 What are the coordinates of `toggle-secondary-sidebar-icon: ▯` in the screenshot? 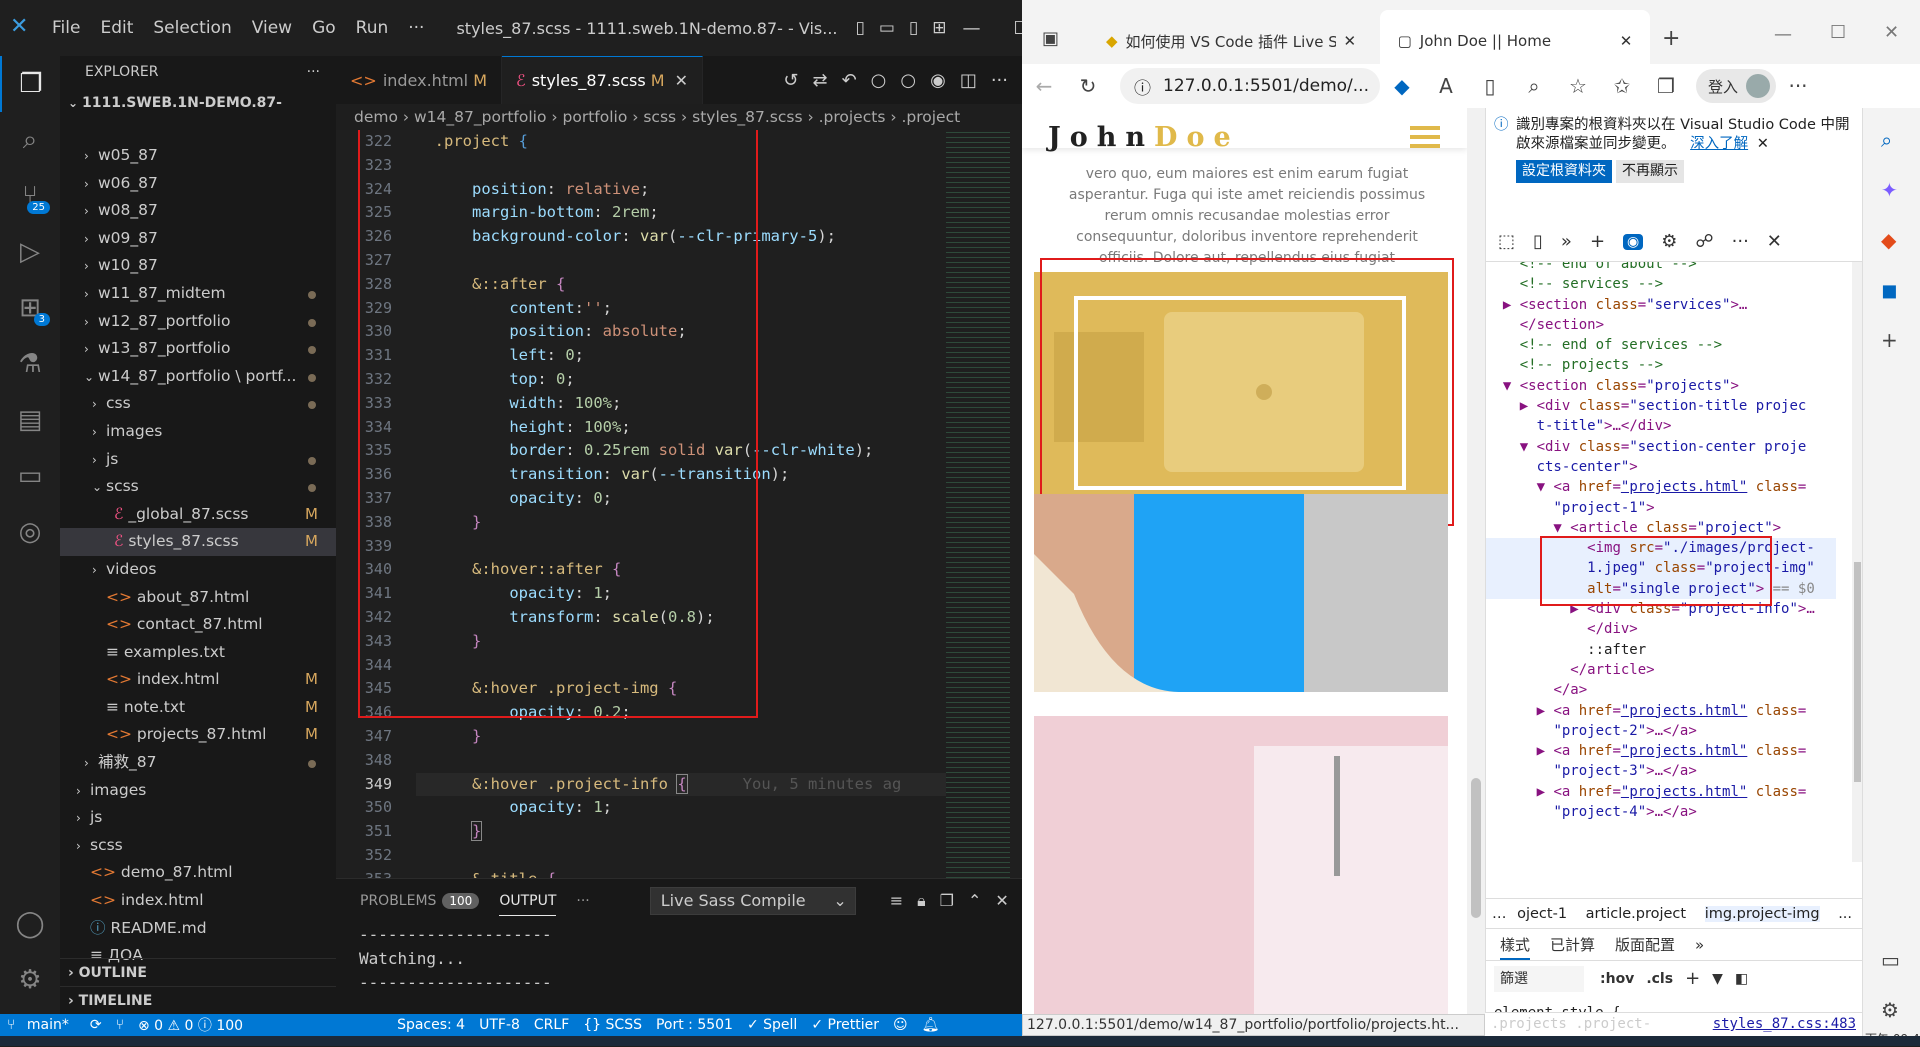 It's located at (913, 28).